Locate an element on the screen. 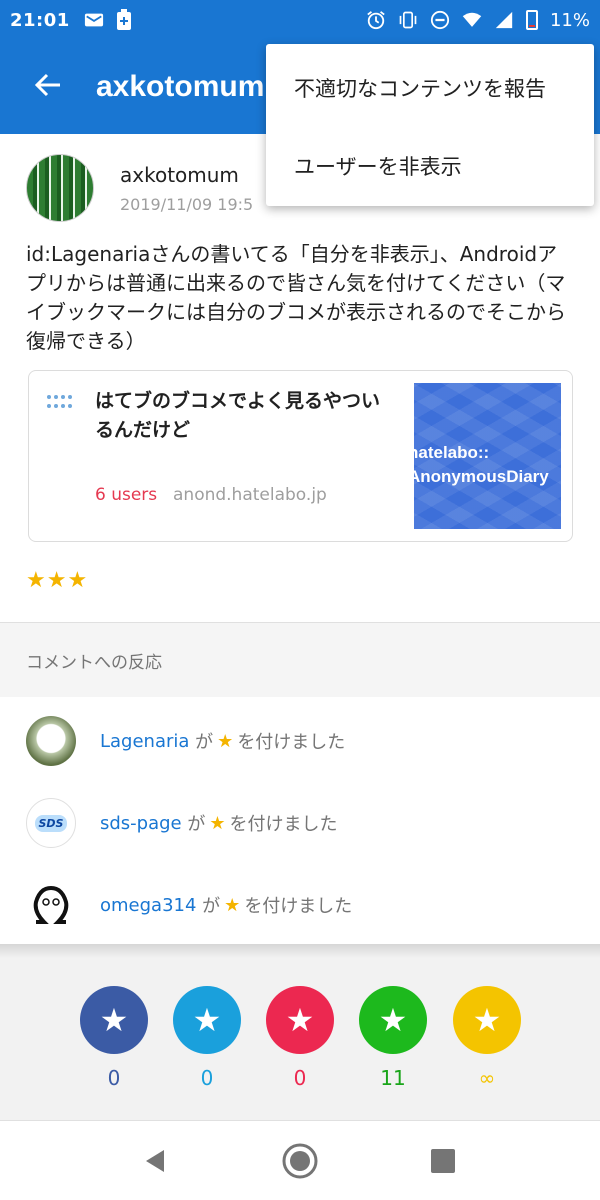 The height and width of the screenshot is (1200, 600). nav-recents-button is located at coordinates (443, 1161).